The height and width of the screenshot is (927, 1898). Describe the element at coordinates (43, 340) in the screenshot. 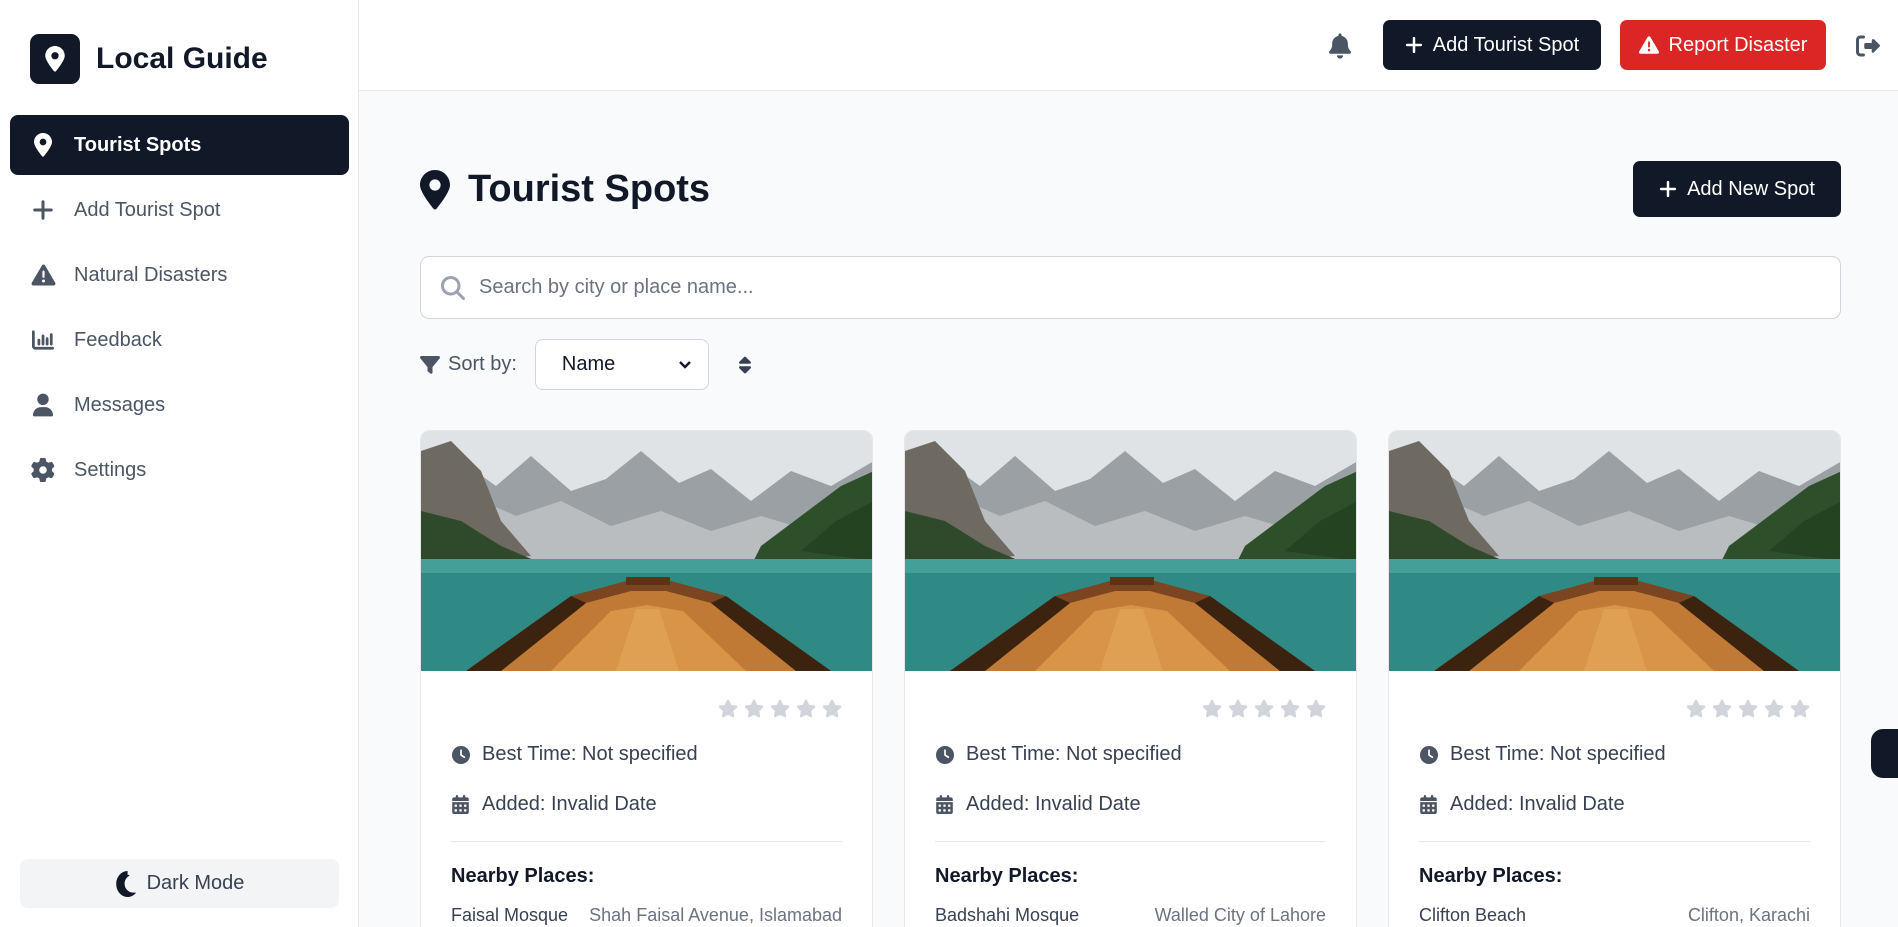

I see `bar-chart-icon` at that location.